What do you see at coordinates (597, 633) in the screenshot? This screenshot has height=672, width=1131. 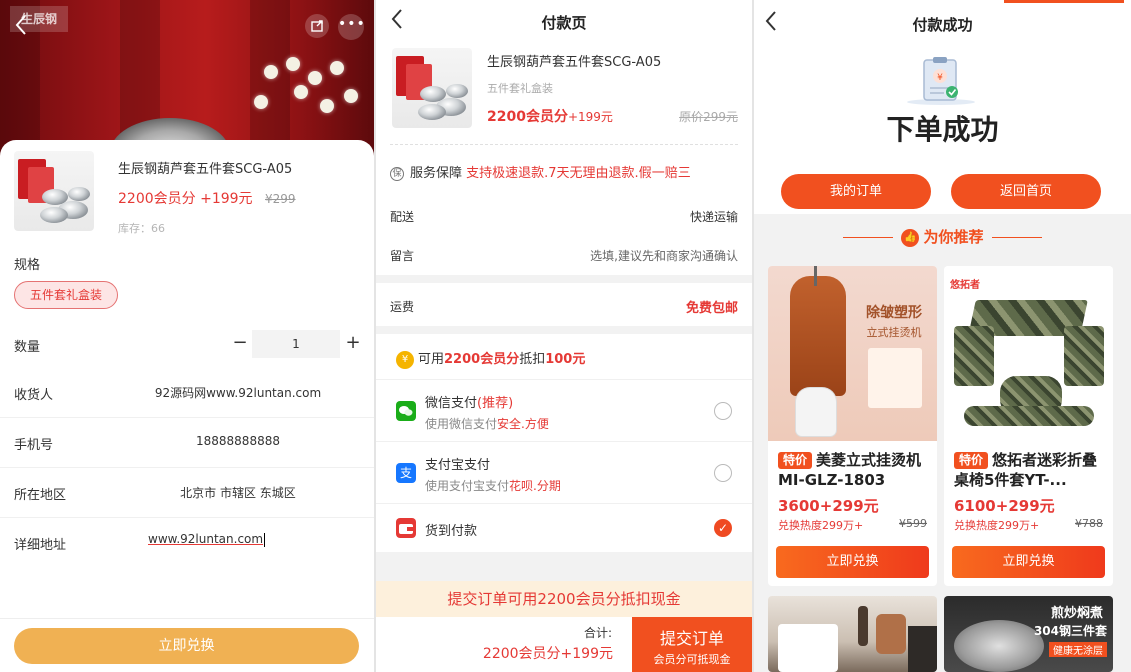 I see `total-label: 合计:` at bounding box center [597, 633].